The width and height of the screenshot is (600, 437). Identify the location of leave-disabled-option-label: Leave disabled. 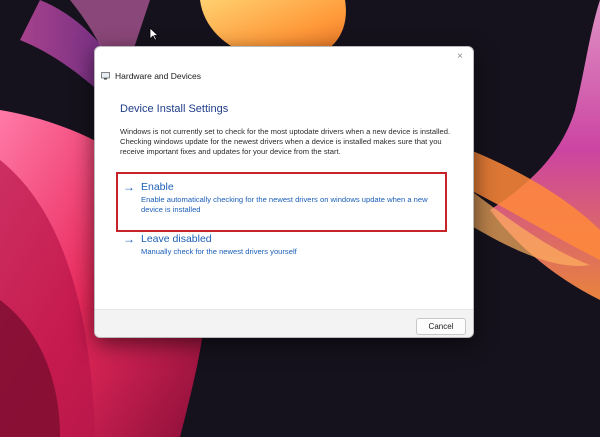
(176, 239).